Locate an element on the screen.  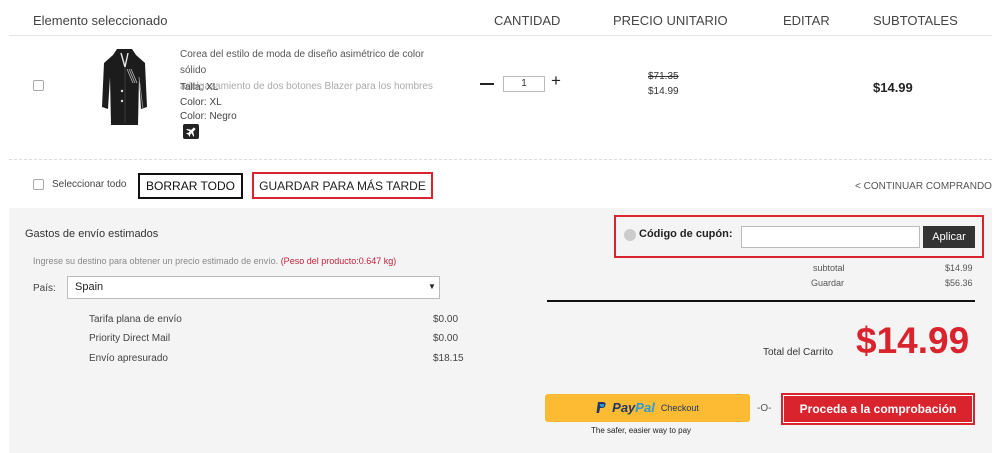
paypal-wordmark-pal: Pal is located at coordinates (645, 407).